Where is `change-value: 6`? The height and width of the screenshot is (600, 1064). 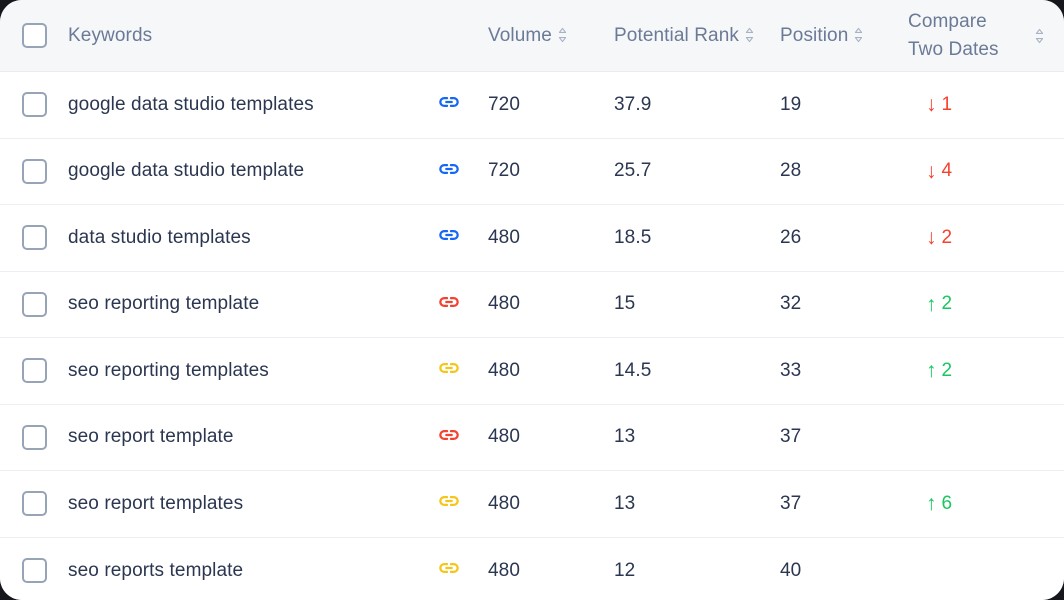
change-value: 6 is located at coordinates (947, 503).